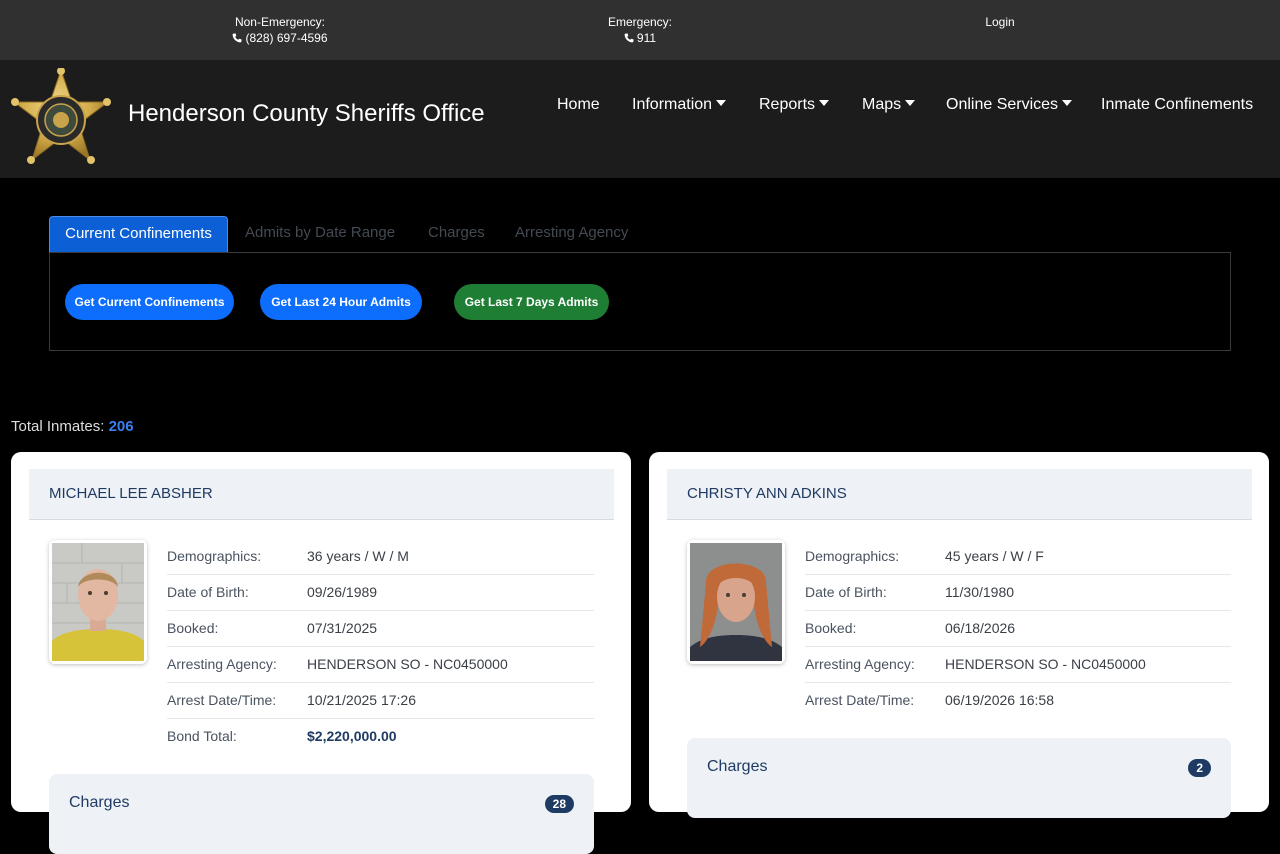 Image resolution: width=1280 pixels, height=854 pixels. I want to click on login-link: Login, so click(1000, 22).